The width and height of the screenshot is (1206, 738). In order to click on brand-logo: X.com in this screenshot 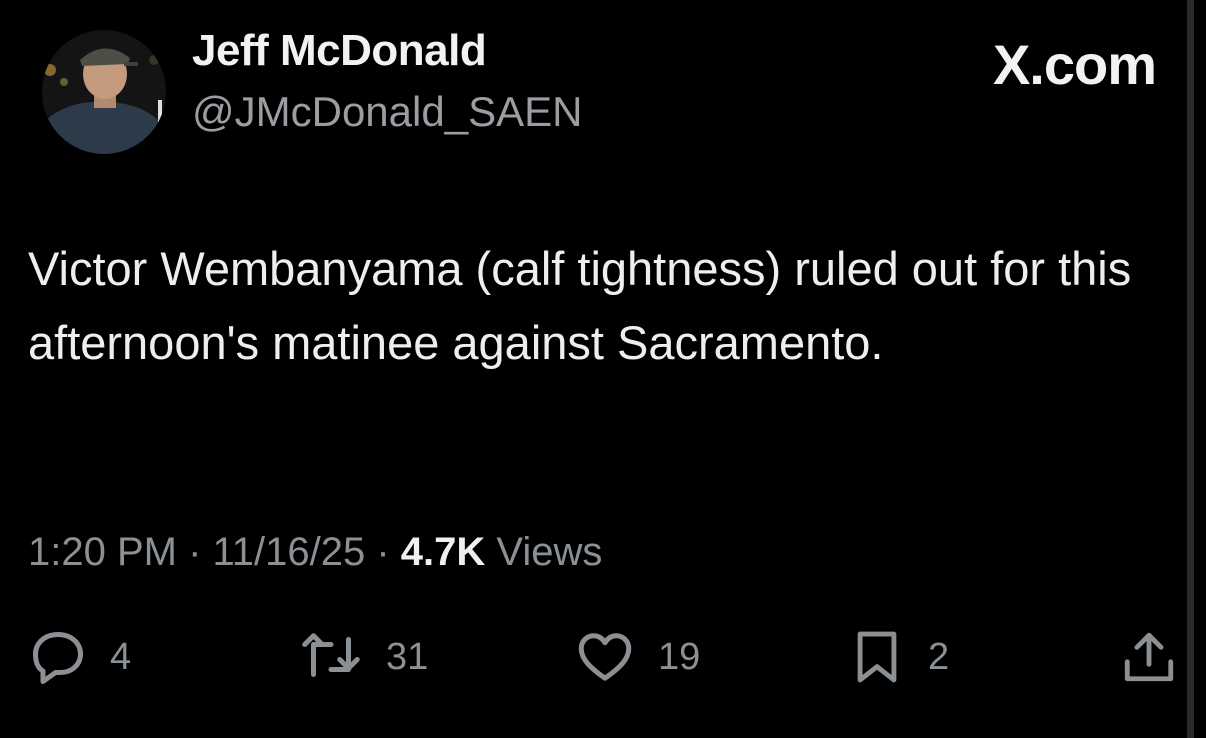, I will do `click(1074, 64)`.